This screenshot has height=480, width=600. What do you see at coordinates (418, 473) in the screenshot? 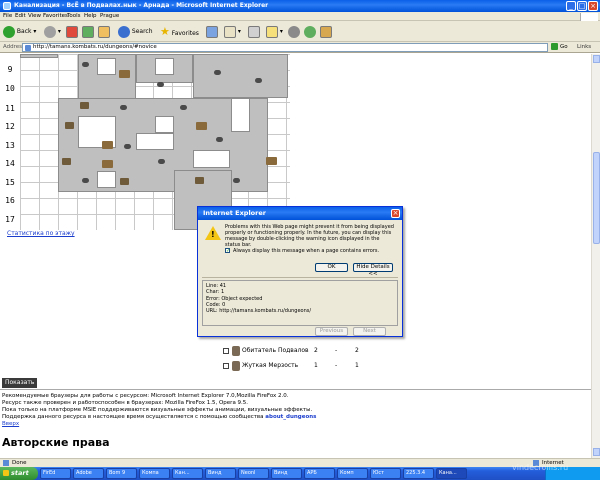
I see `taskbar-item: 225.3.4` at bounding box center [418, 473].